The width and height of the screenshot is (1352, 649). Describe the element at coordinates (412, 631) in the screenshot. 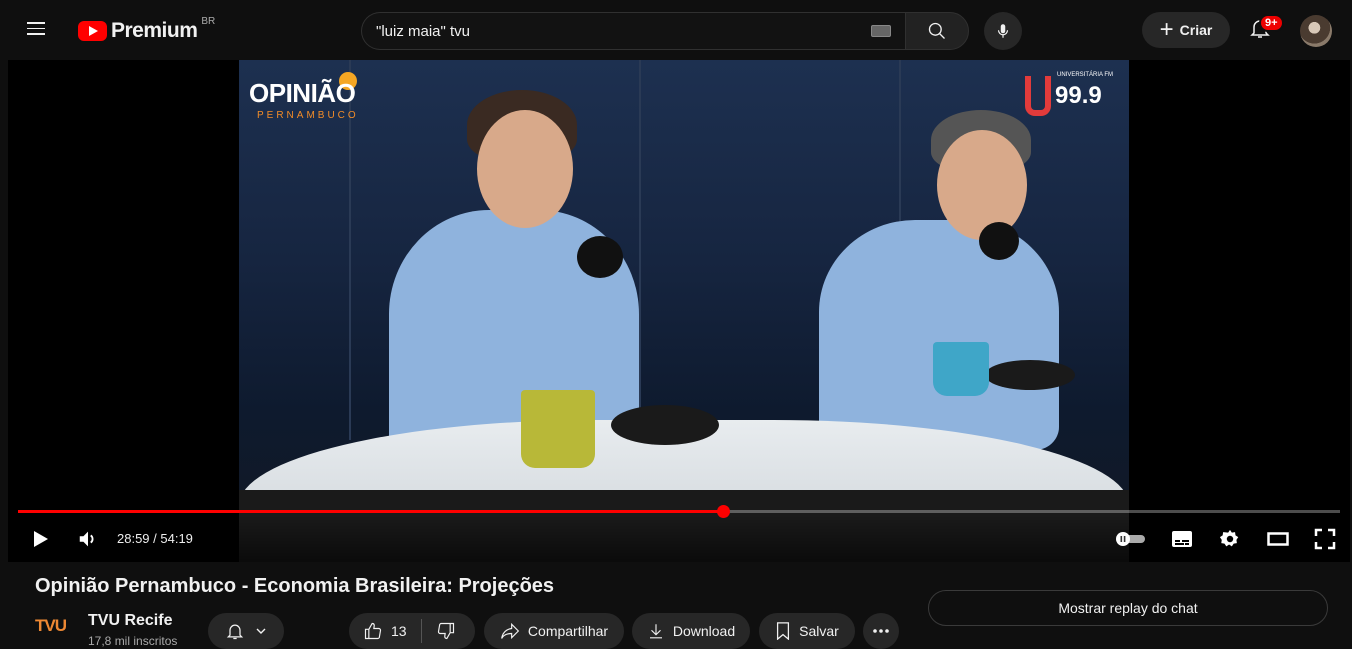

I see `like-dislike-segment: 13` at that location.